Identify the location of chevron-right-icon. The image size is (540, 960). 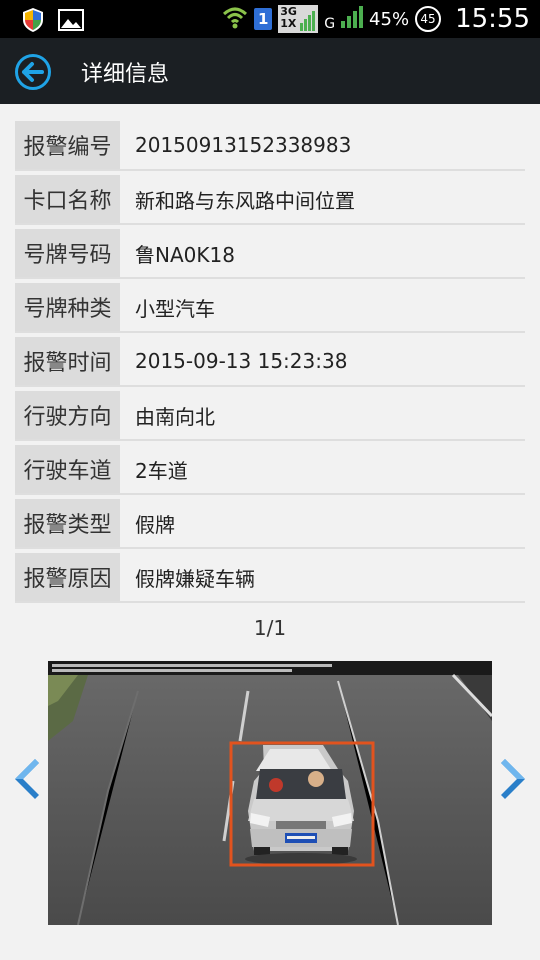
(513, 779).